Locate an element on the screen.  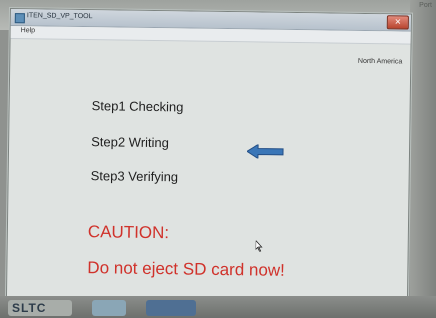
taskbar-item-sltc: SLTC is located at coordinates (40, 308).